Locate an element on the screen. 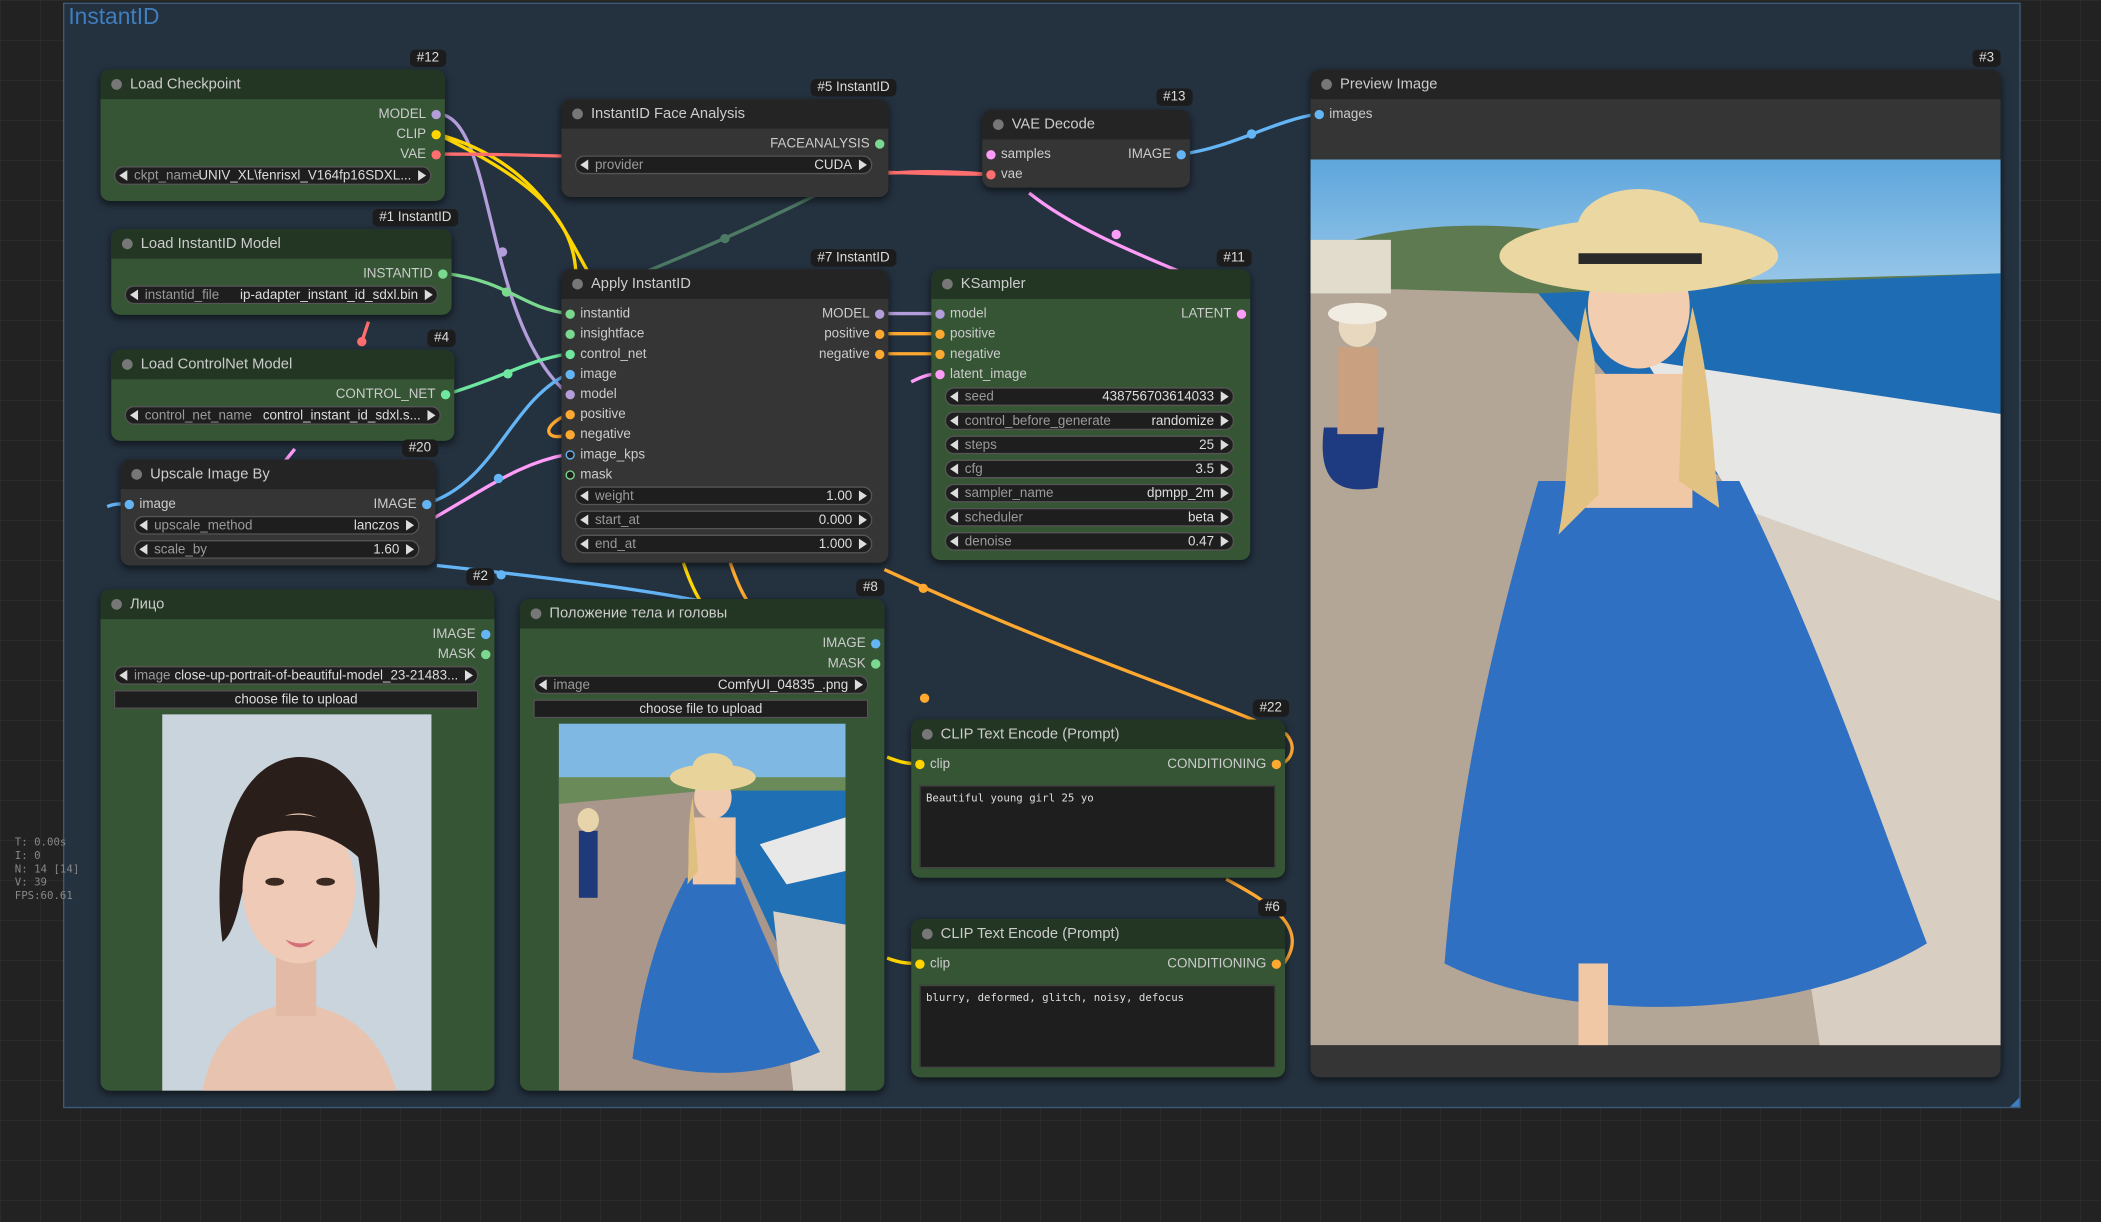 The image size is (2101, 1222). node-header: Apply InstantID is located at coordinates (725, 284).